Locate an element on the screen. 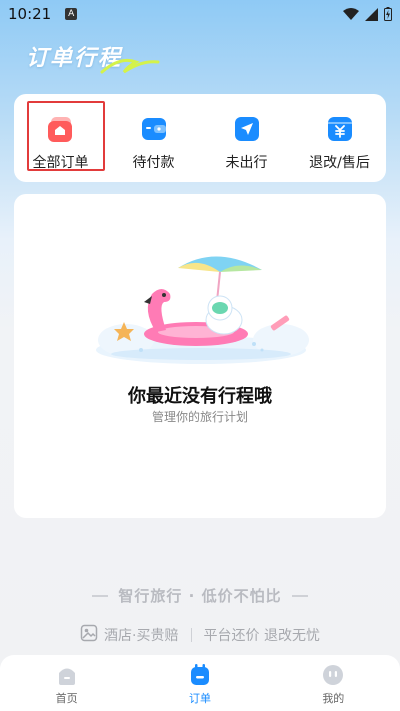 This screenshot has height=711, width=400. wallet-icon is located at coordinates (153, 129).